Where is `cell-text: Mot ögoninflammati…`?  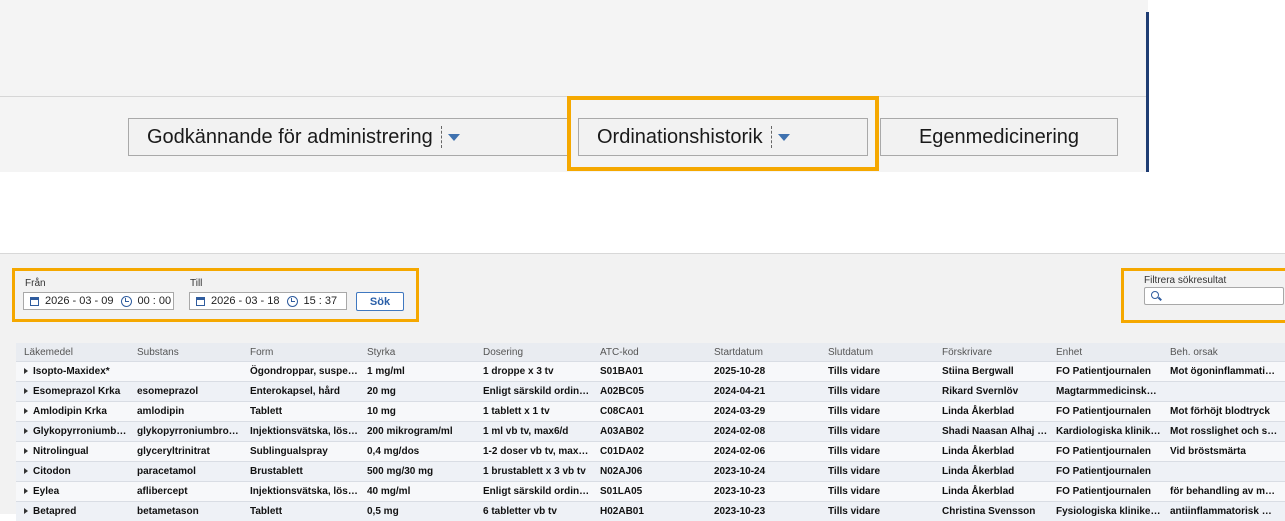 cell-text: Mot ögoninflammati… is located at coordinates (1222, 371).